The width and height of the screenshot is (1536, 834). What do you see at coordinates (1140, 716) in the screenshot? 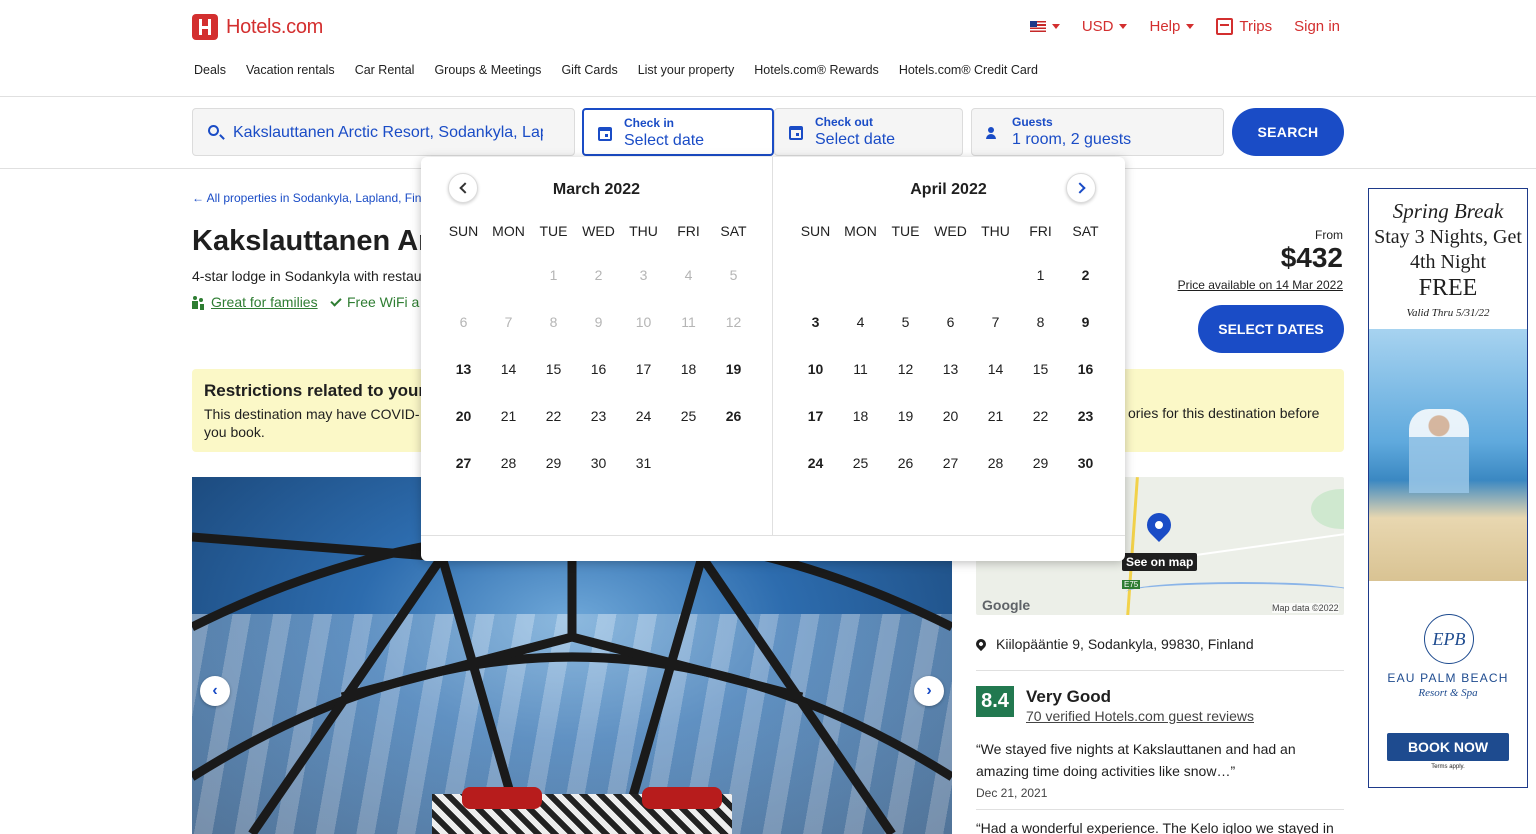
I see `reviews-link: 70 verified Hotels.com guest reviews` at bounding box center [1140, 716].